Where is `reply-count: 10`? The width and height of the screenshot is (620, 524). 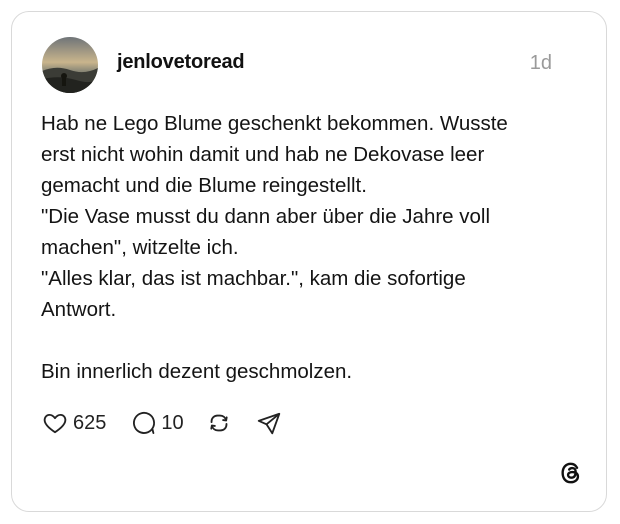 reply-count: 10 is located at coordinates (172, 422).